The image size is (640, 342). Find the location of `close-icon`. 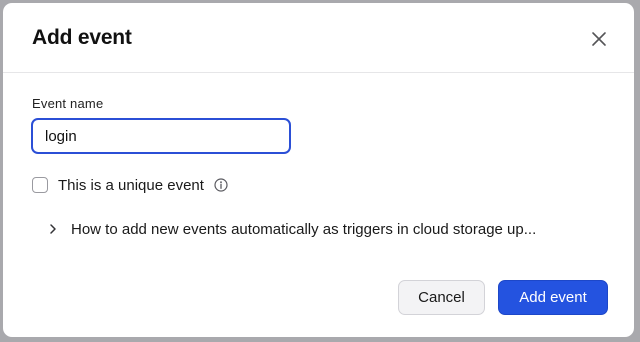

close-icon is located at coordinates (599, 39).